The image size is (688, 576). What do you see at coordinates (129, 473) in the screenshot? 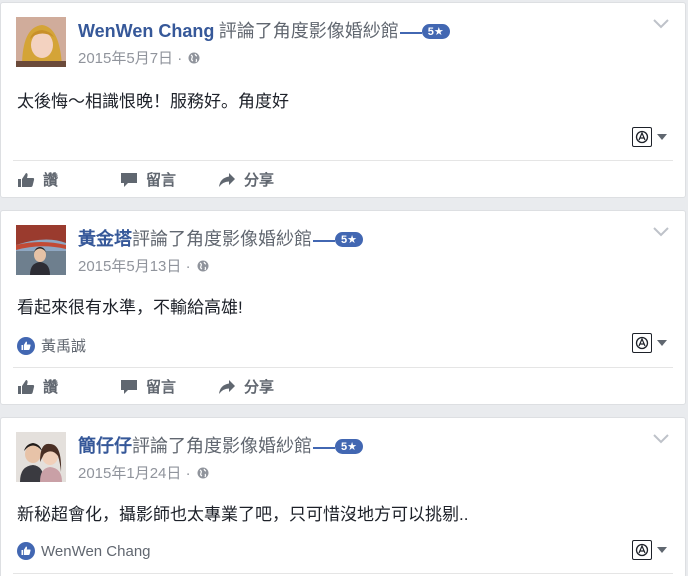
I see `post-date-link: 2015年1月24日` at bounding box center [129, 473].